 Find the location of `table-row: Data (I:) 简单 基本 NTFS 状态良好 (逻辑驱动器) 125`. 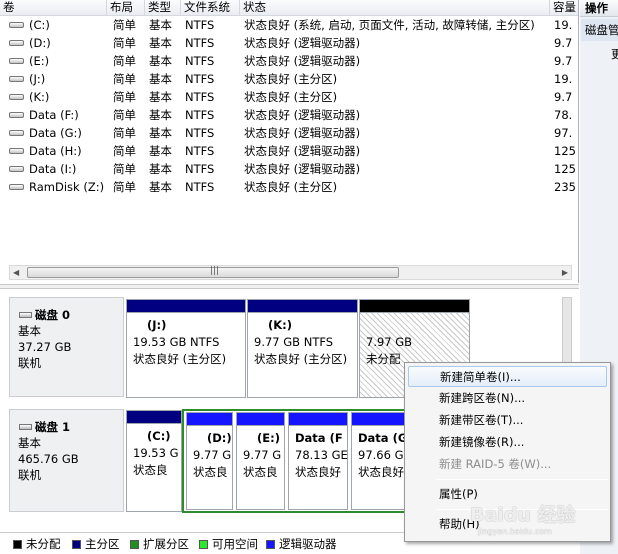

table-row: Data (I:) 简单 基本 NTFS 状态良好 (逻辑驱动器) 125 is located at coordinates (289, 169).